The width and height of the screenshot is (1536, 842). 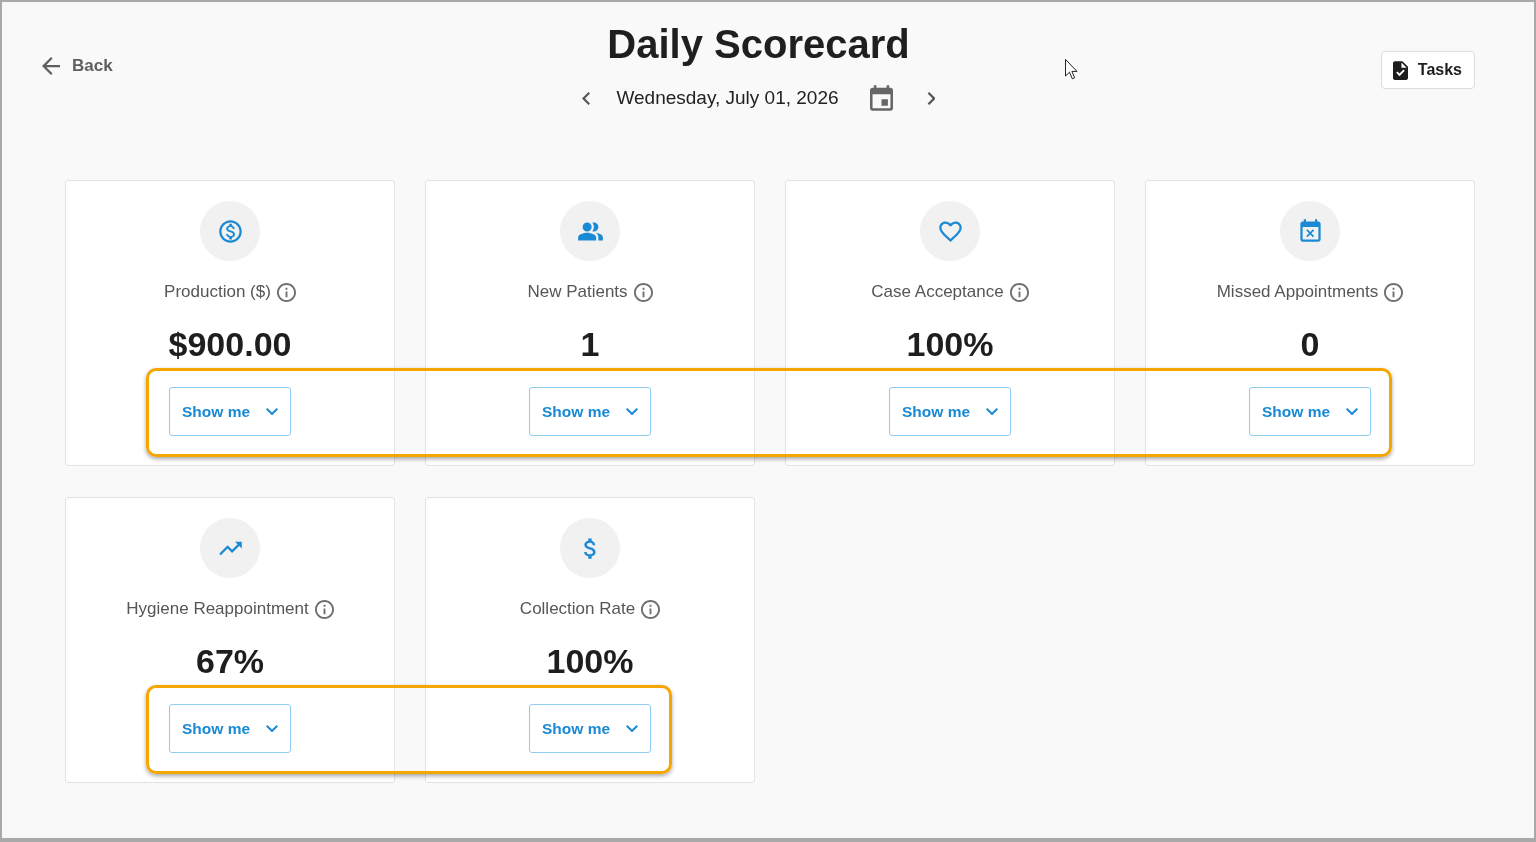 What do you see at coordinates (930, 98) in the screenshot?
I see `chevron-right-icon` at bounding box center [930, 98].